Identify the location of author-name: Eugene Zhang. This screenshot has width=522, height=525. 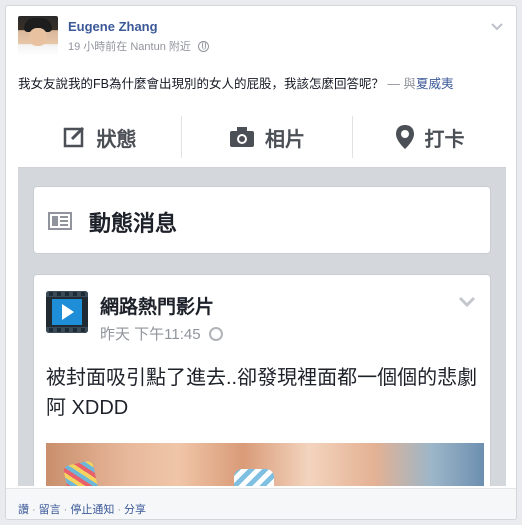
(113, 26).